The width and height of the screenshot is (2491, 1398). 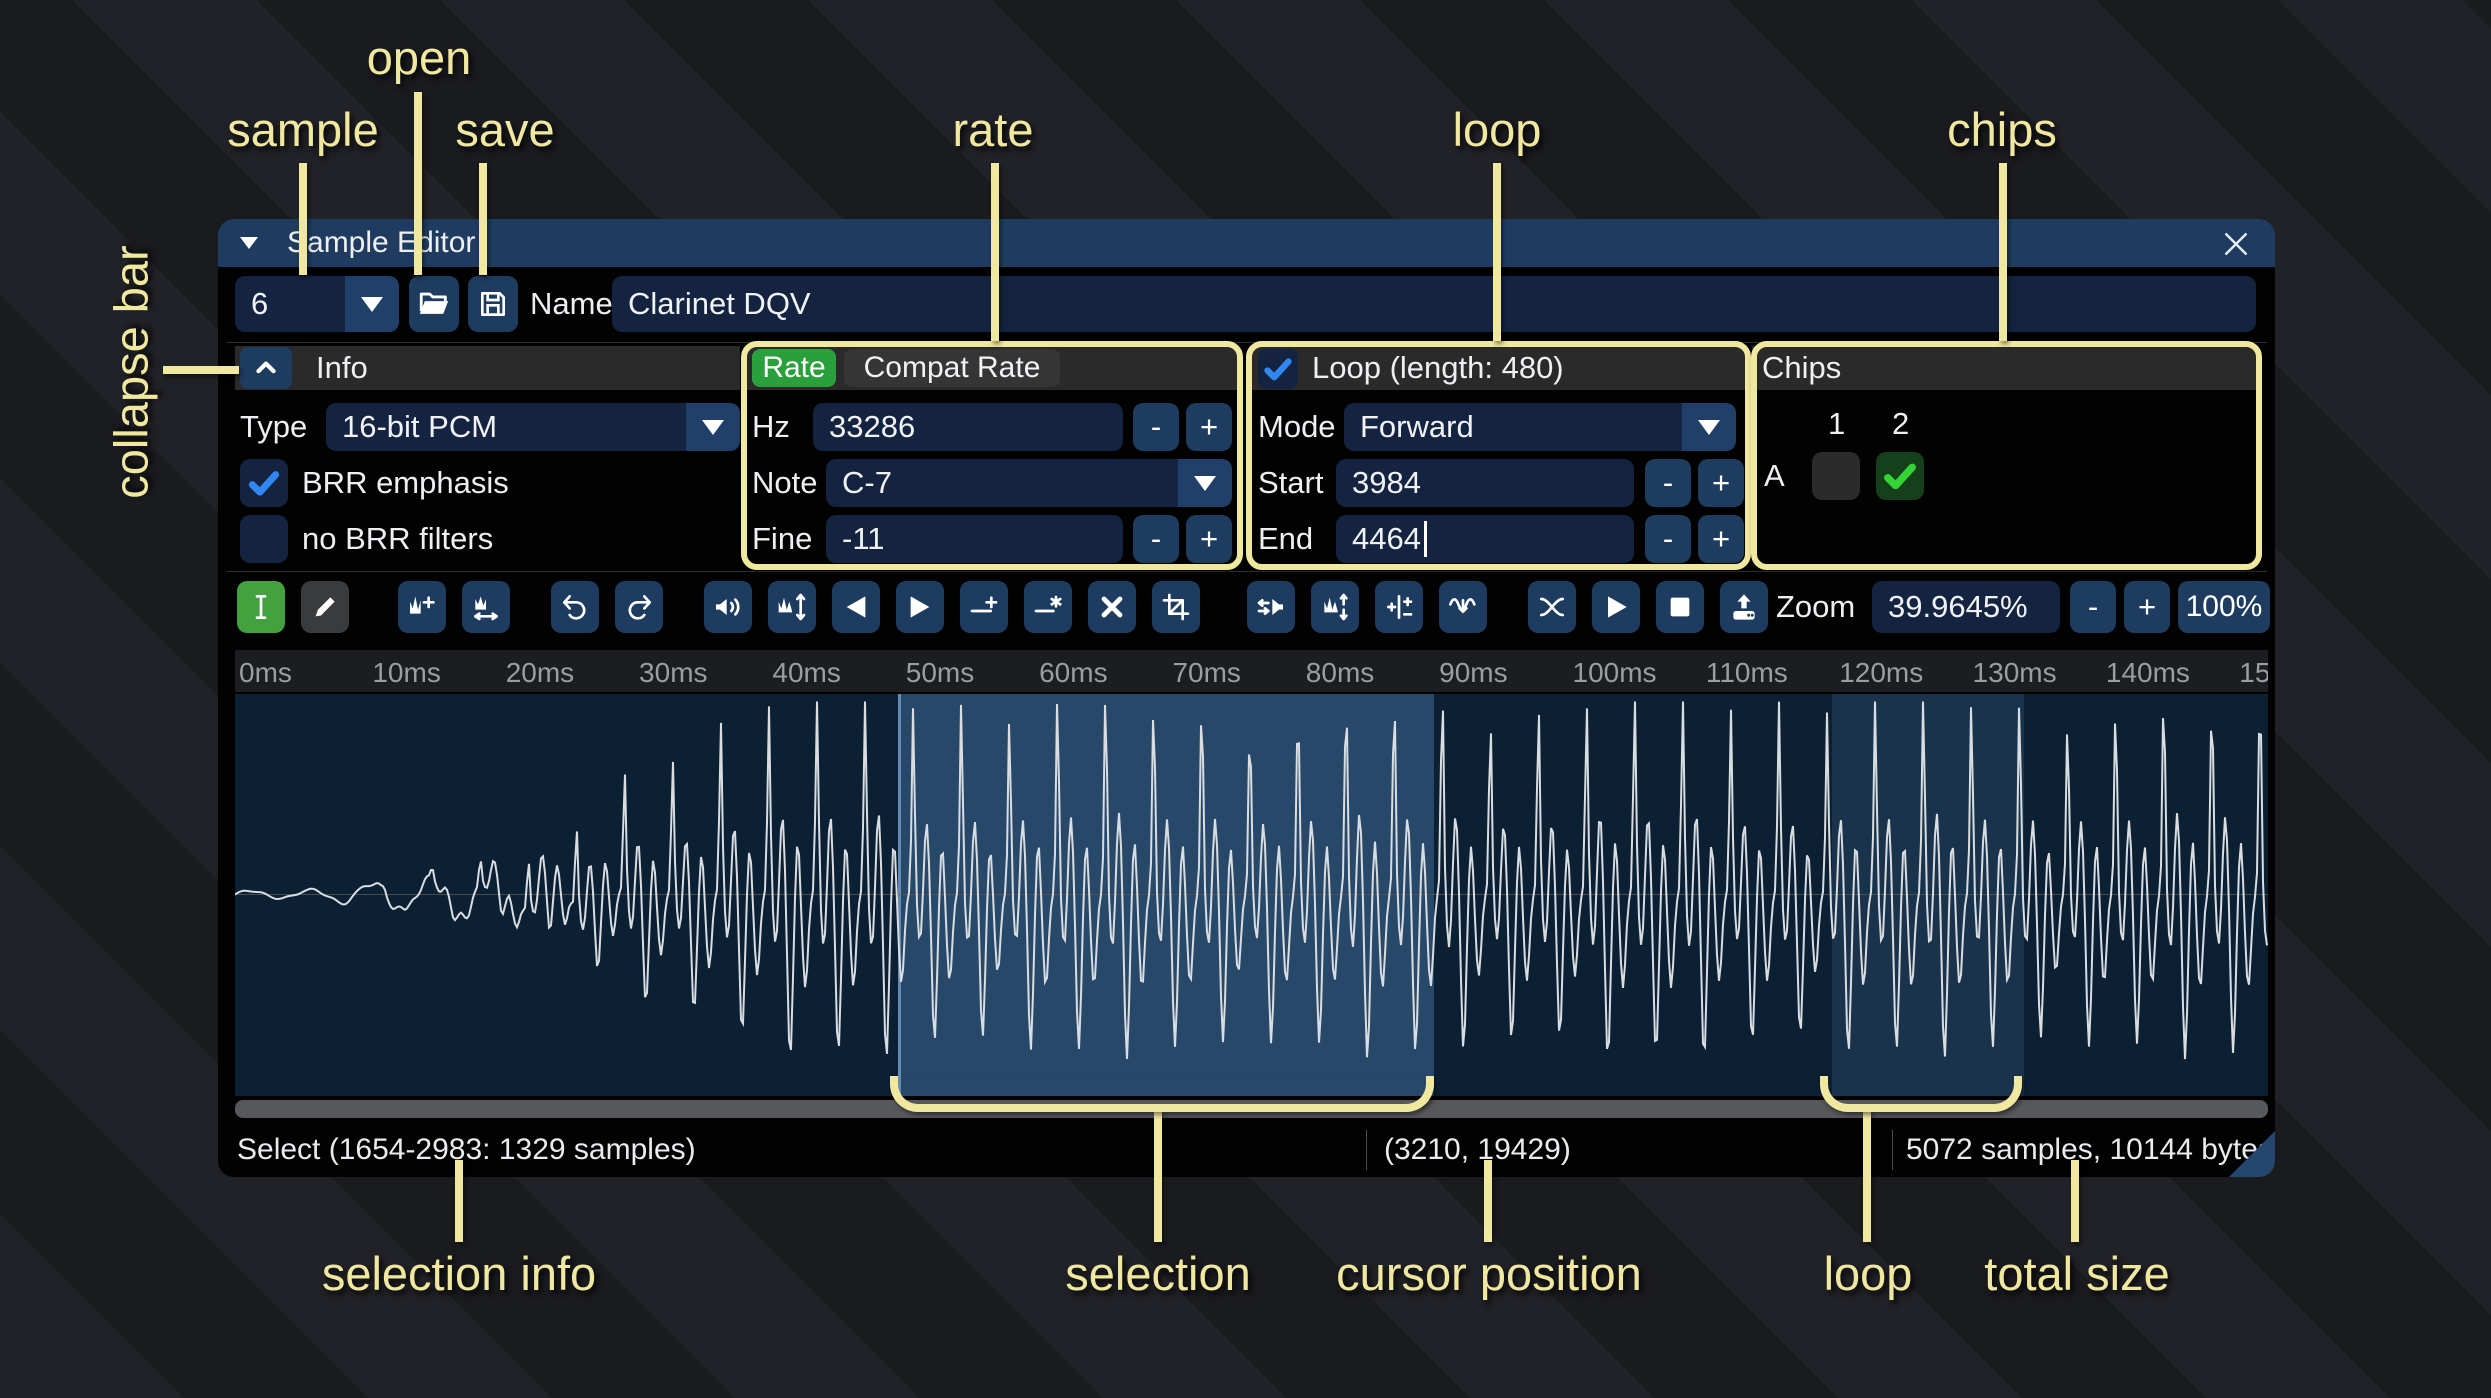 I want to click on annotation-rect-loop, so click(x=1498, y=455).